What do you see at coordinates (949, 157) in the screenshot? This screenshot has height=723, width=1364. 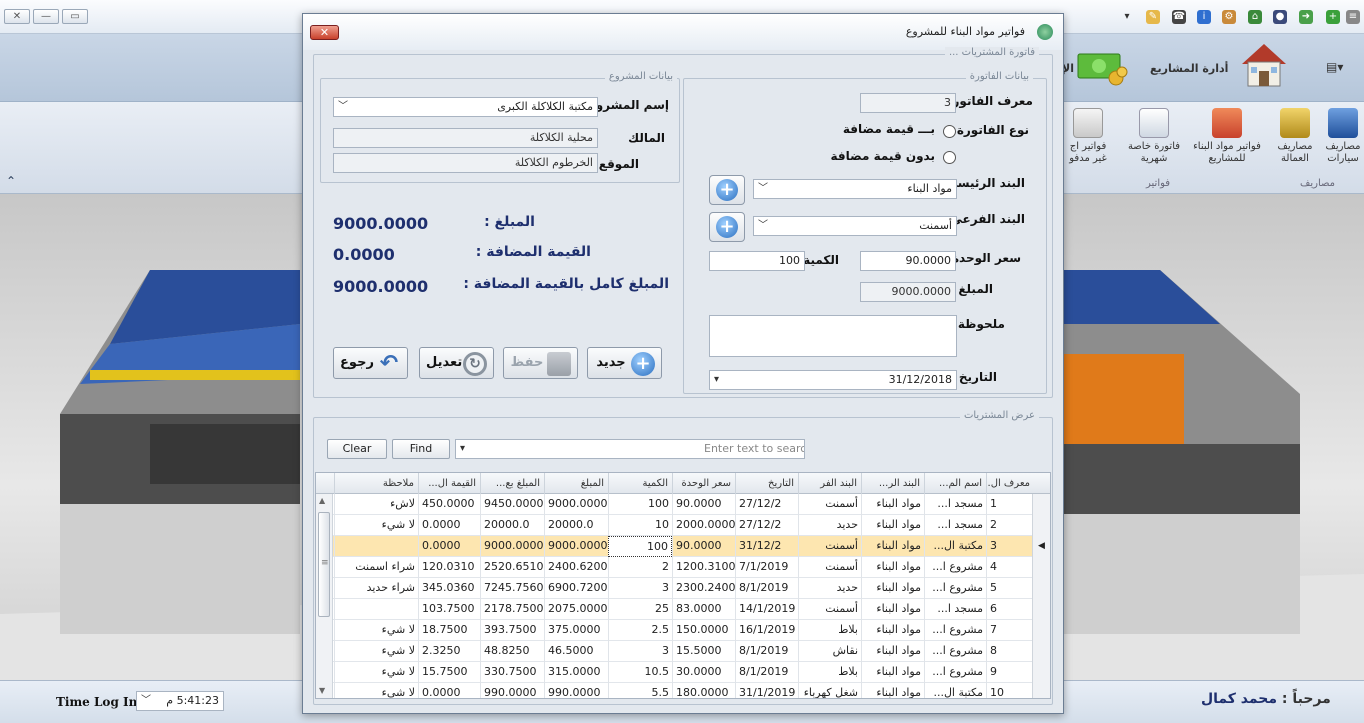 I see `no-vat-radio` at bounding box center [949, 157].